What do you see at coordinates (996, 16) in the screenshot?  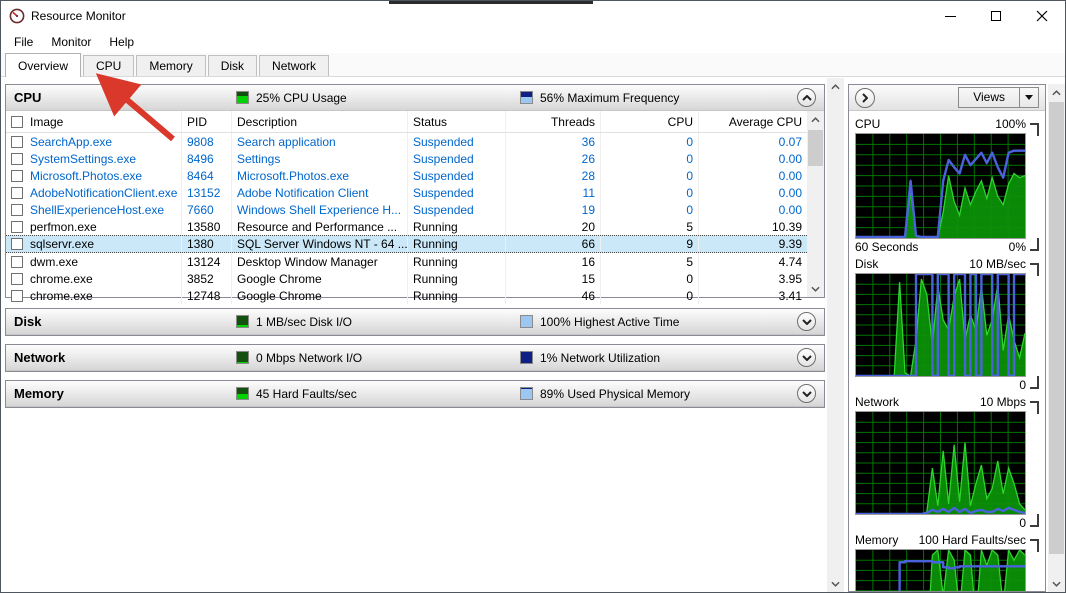 I see `maximize-button` at bounding box center [996, 16].